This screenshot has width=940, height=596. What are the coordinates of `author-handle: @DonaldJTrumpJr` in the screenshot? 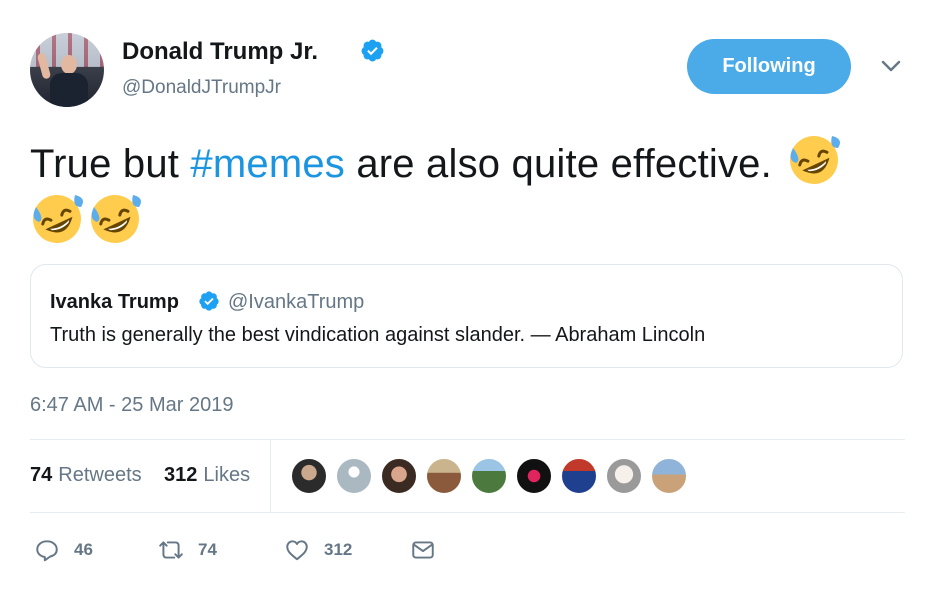 It's located at (201, 88).